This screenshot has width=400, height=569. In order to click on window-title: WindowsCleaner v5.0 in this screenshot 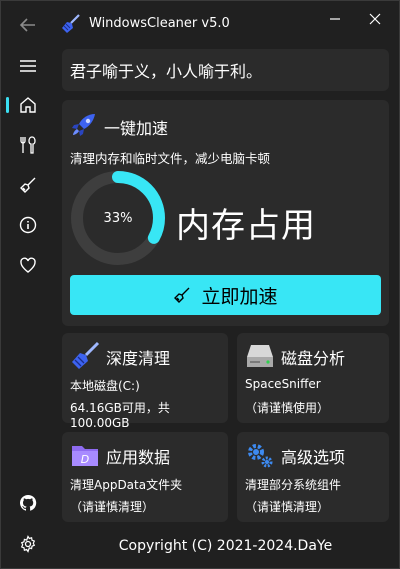, I will do `click(159, 23)`.